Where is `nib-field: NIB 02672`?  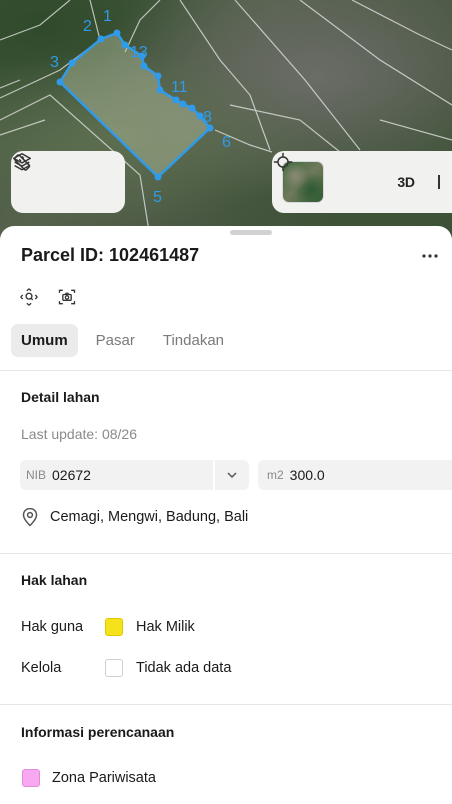 nib-field: NIB 02672 is located at coordinates (116, 475).